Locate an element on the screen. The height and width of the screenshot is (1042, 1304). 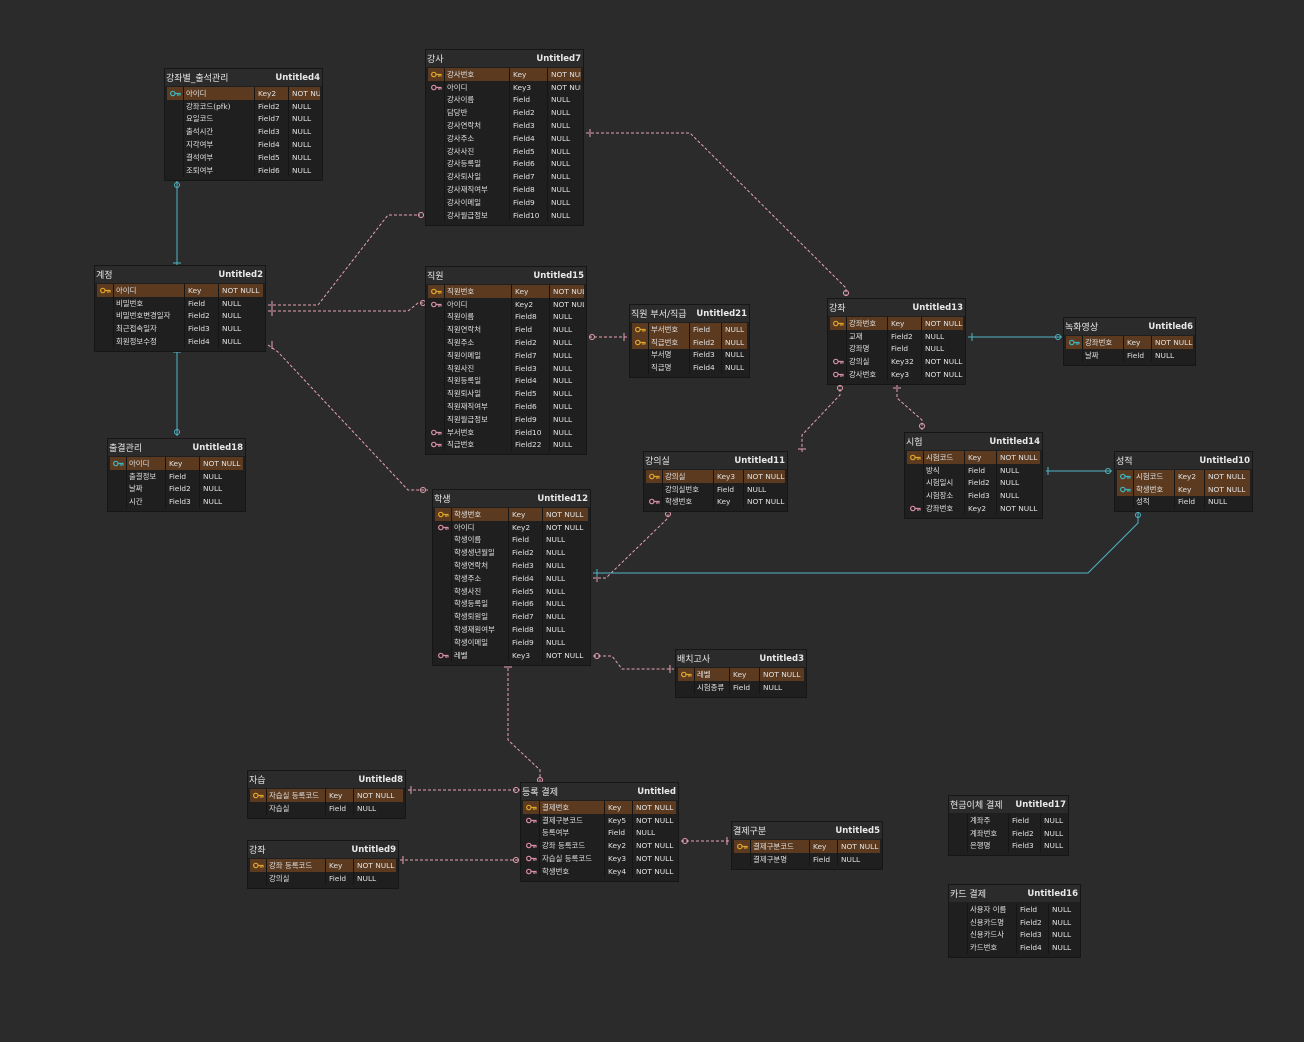
field-row: 학생퇴원일 Field7 NULL is located at coordinates (511, 617).